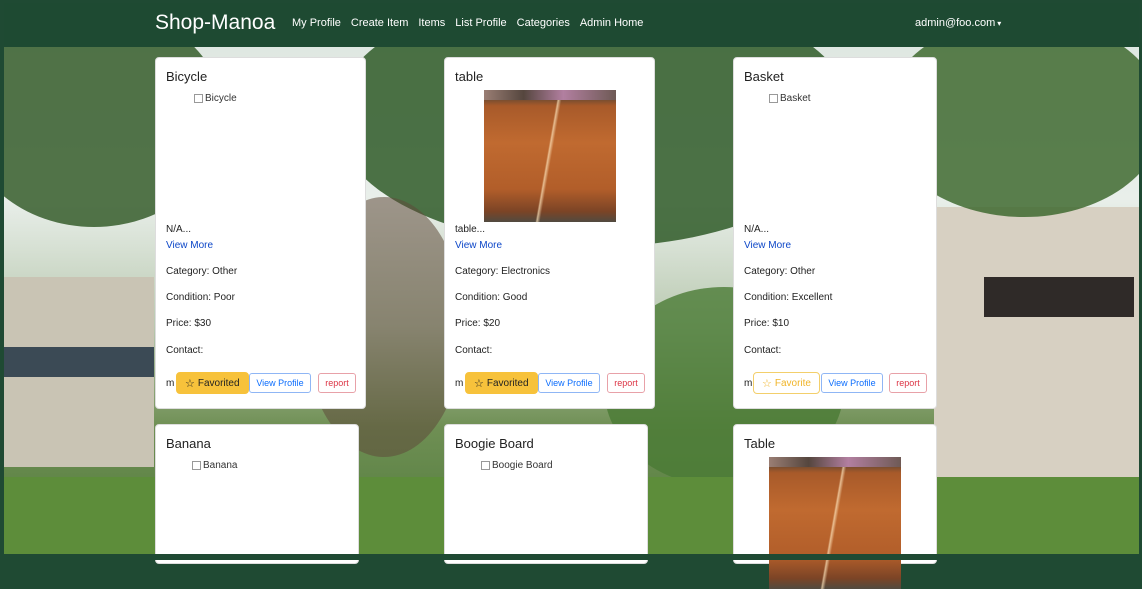  What do you see at coordinates (480, 23) in the screenshot?
I see `nav-list-profile: List Profile` at bounding box center [480, 23].